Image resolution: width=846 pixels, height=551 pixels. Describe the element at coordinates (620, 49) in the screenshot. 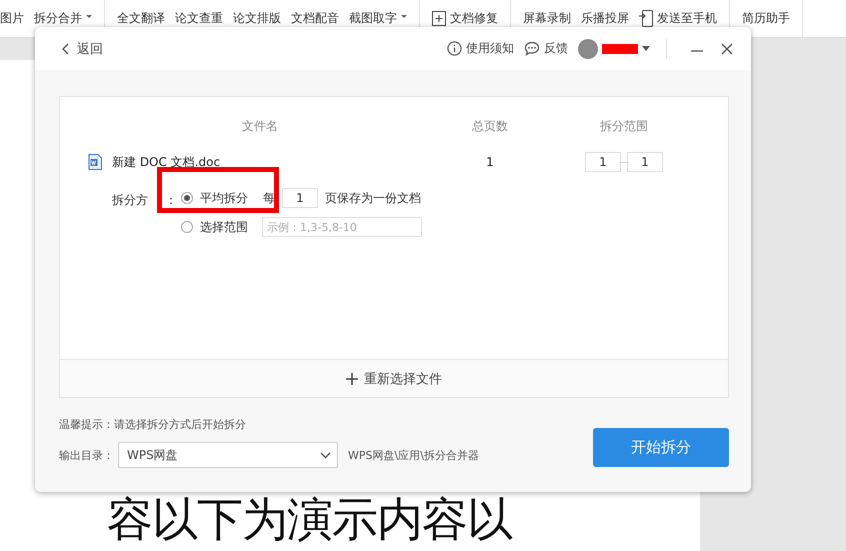

I see `redaction-bar` at that location.